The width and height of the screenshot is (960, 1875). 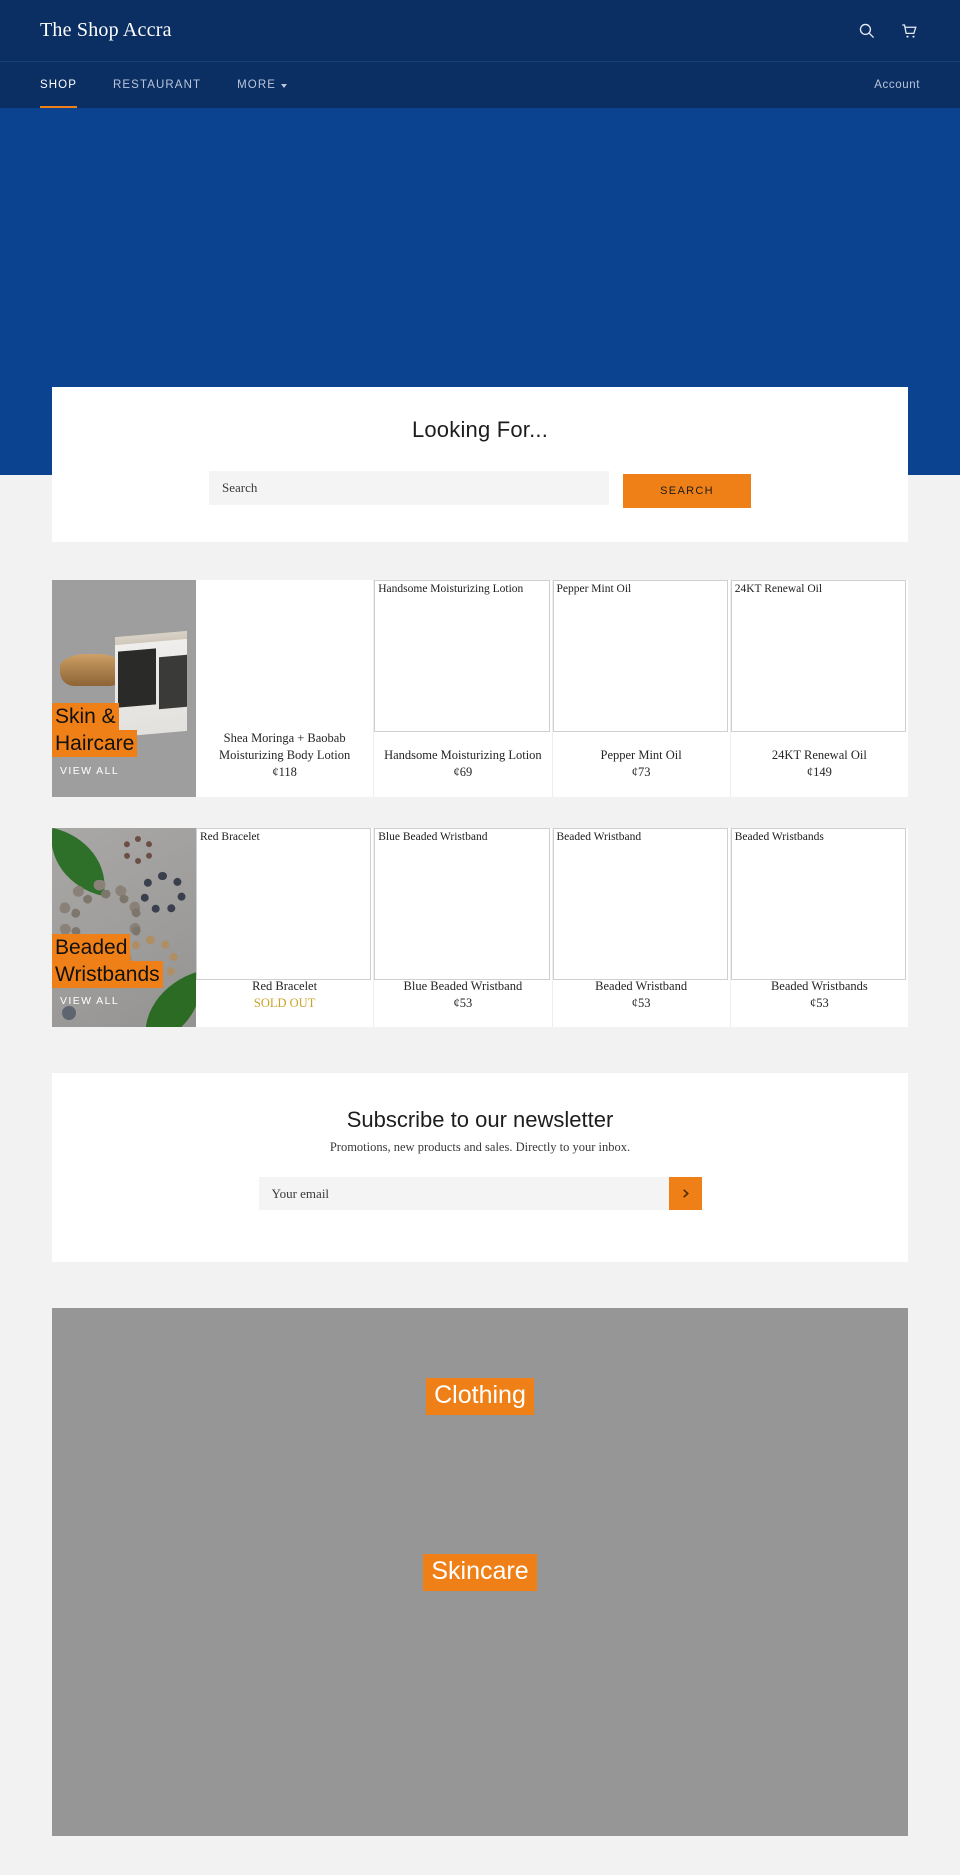 I want to click on product-image-alt, so click(x=284, y=656).